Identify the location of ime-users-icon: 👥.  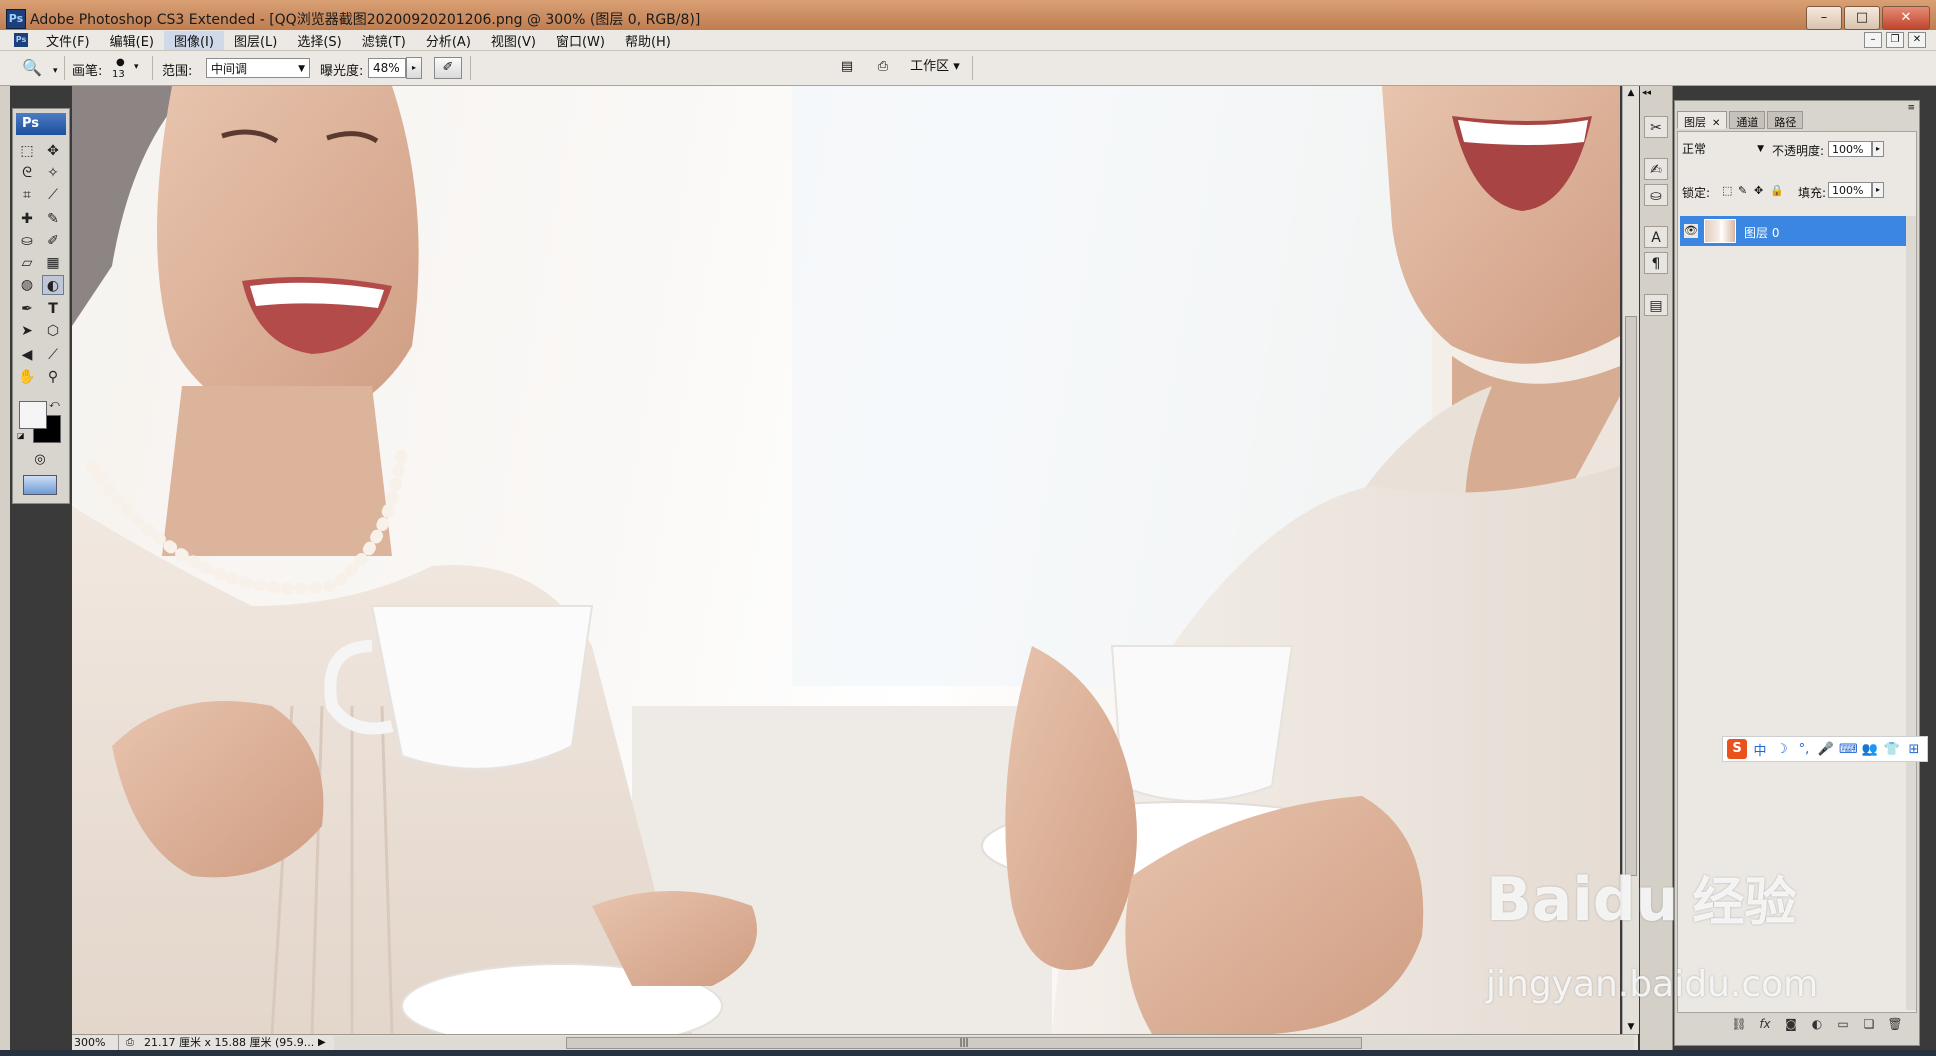
(1870, 749).